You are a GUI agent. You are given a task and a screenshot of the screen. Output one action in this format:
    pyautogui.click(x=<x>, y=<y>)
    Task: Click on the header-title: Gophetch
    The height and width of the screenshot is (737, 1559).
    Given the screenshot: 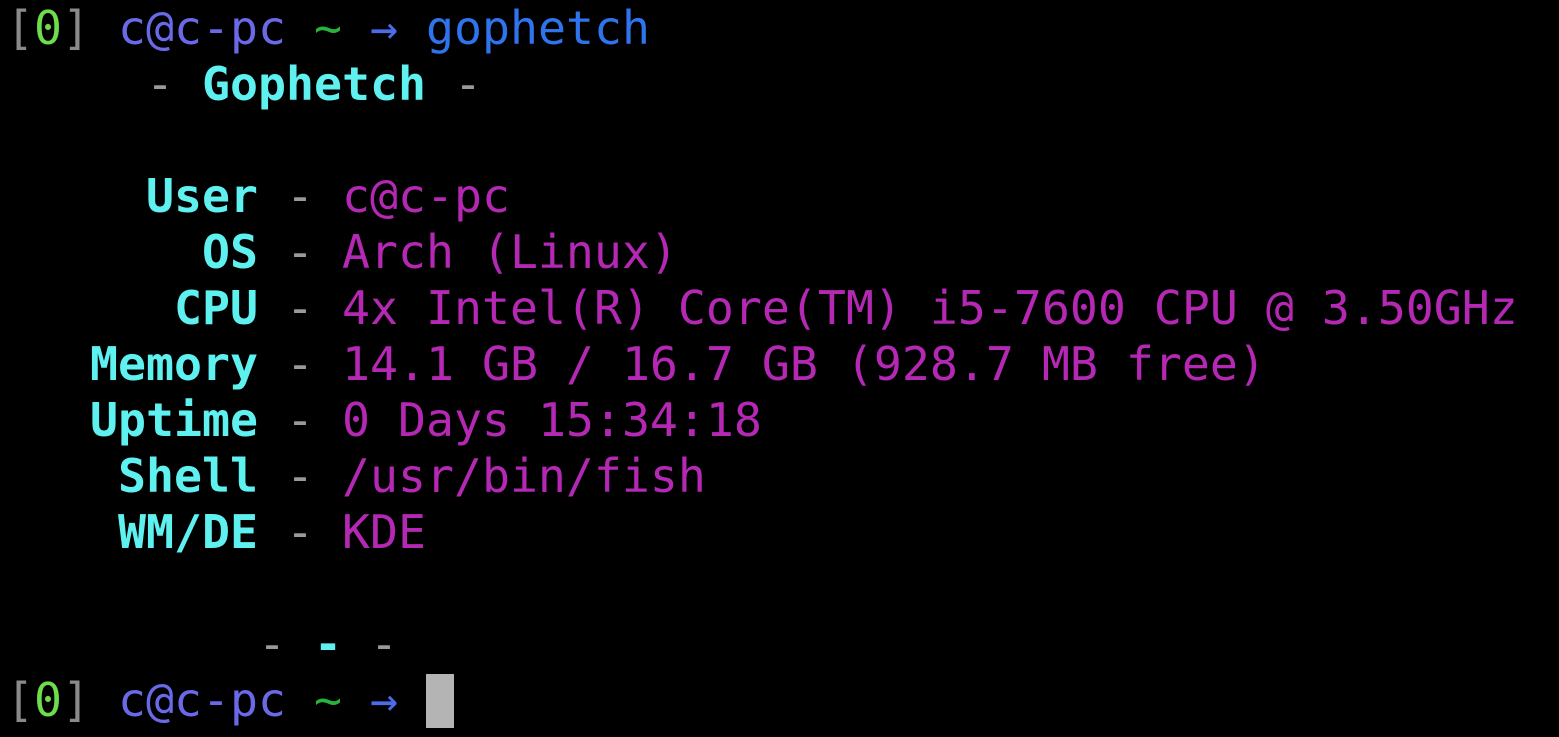 What is the action you would take?
    pyautogui.click(x=313, y=84)
    